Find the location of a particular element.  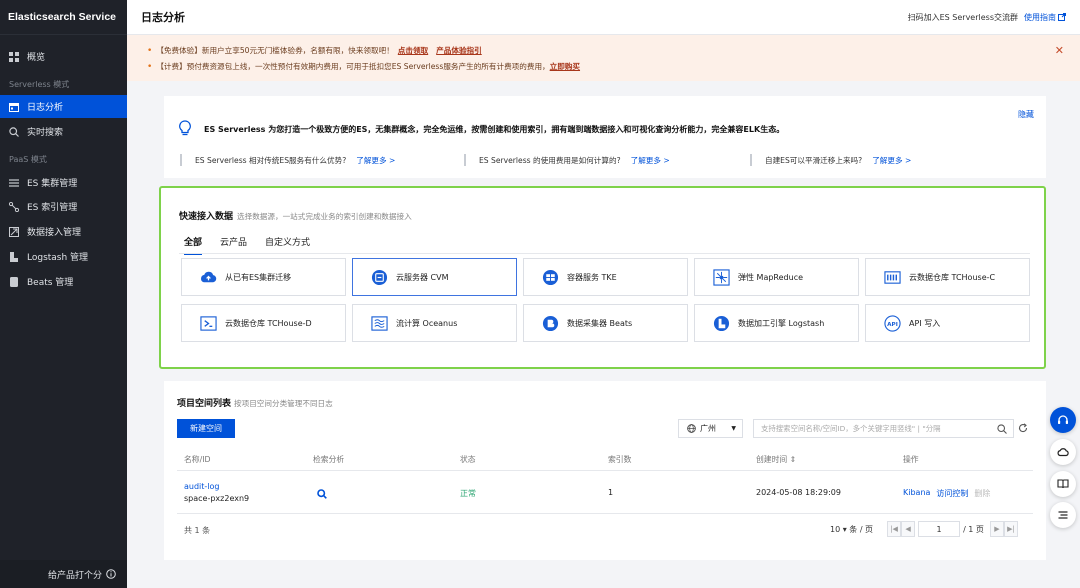

api-icon: API is located at coordinates (892, 323).